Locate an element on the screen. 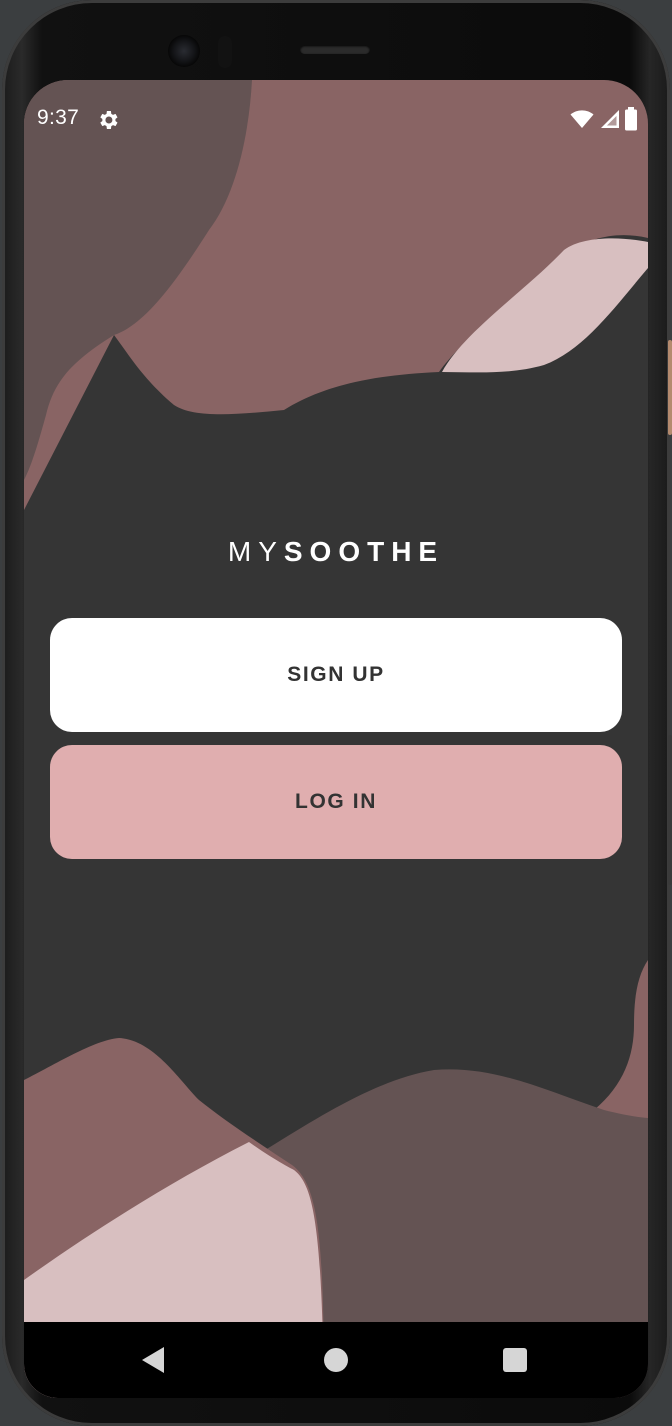 This screenshot has width=672, height=1426. battery-icon is located at coordinates (631, 119).